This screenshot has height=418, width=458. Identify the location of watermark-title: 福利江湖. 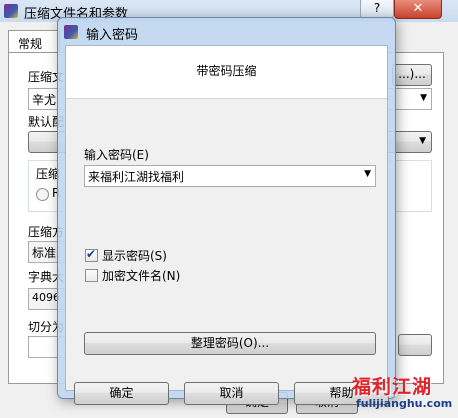
(392, 387).